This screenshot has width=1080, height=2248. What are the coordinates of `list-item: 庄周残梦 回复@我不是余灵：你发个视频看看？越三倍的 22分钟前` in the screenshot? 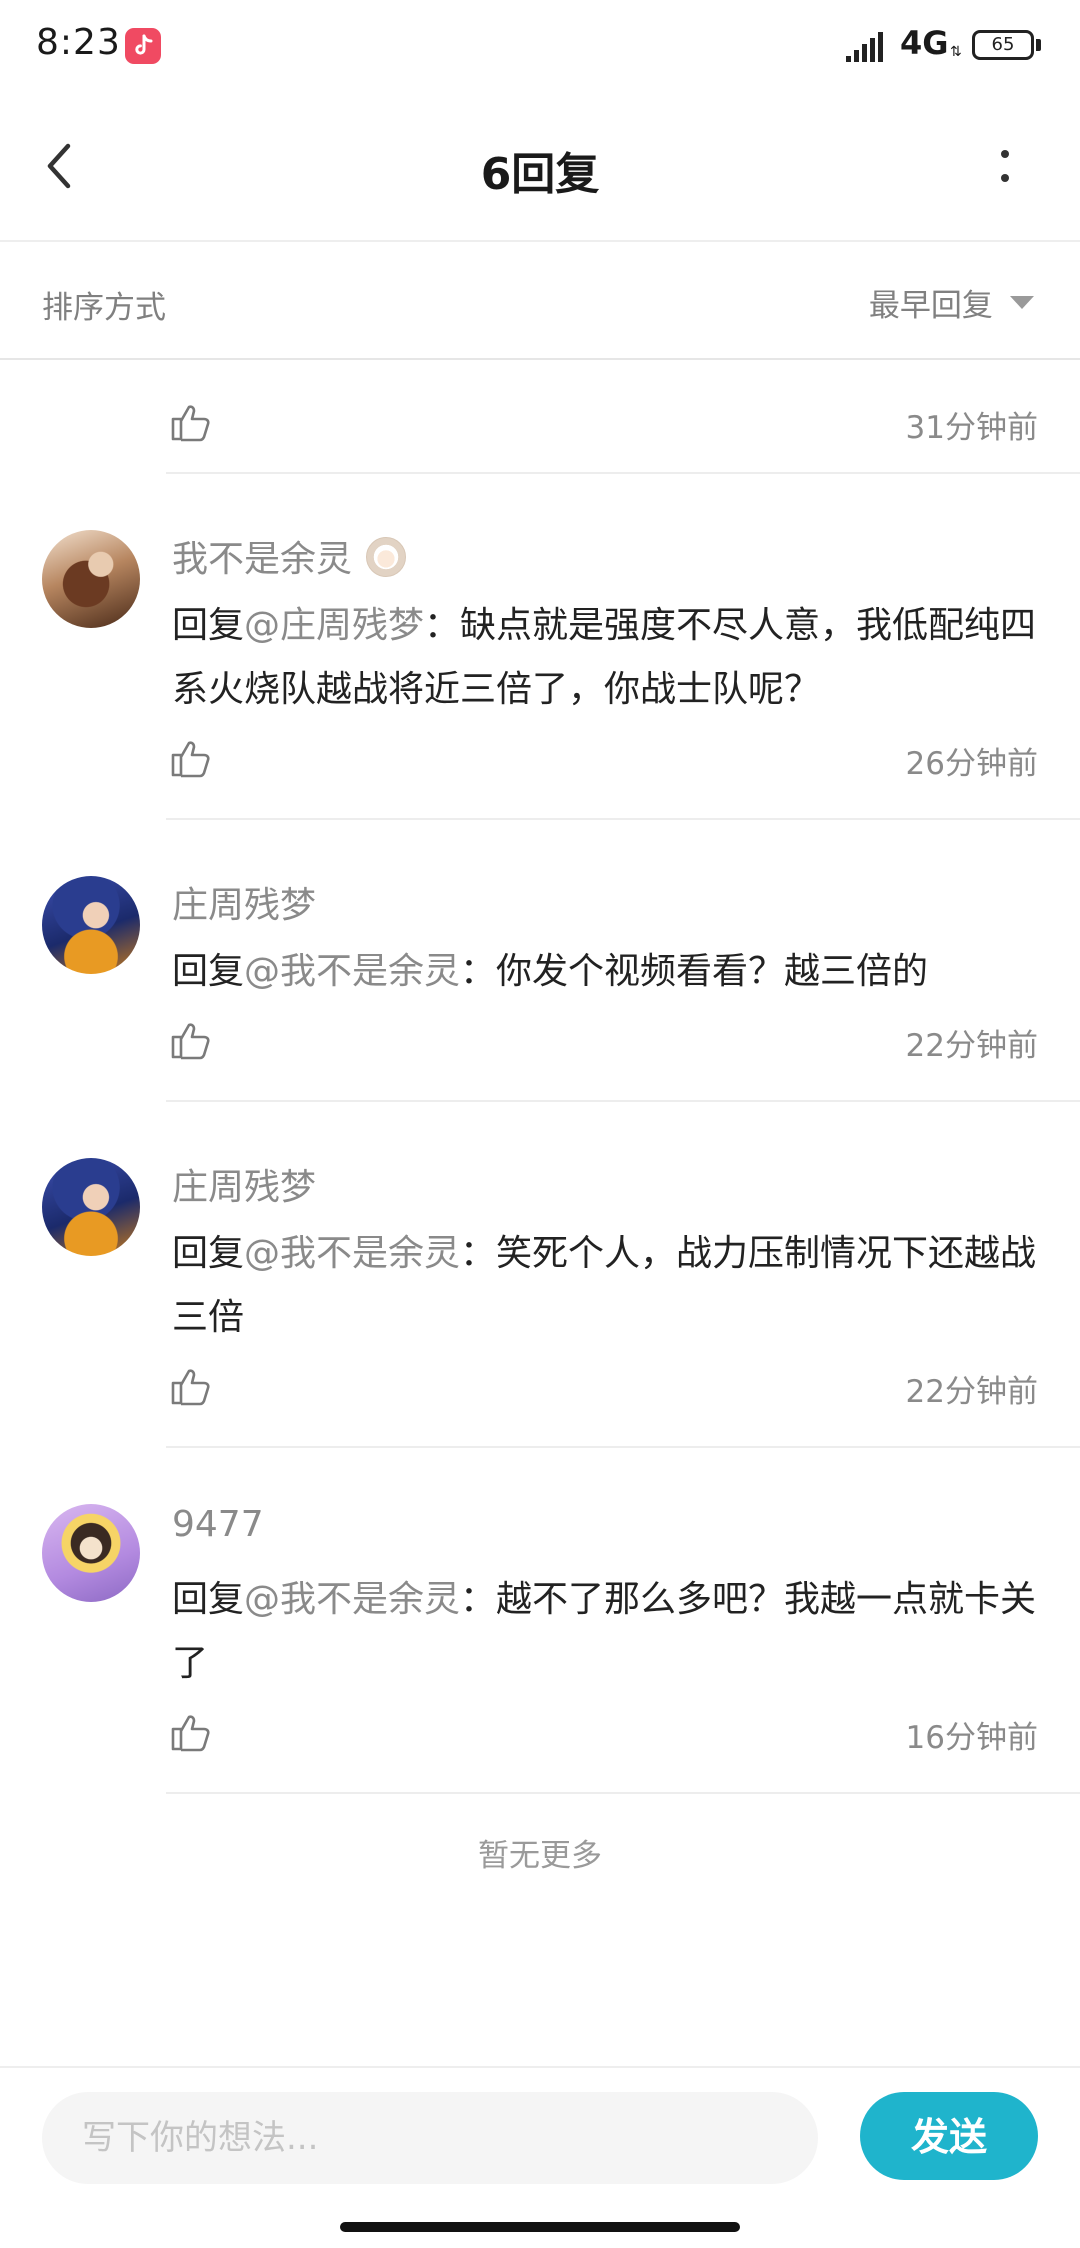 It's located at (540, 961).